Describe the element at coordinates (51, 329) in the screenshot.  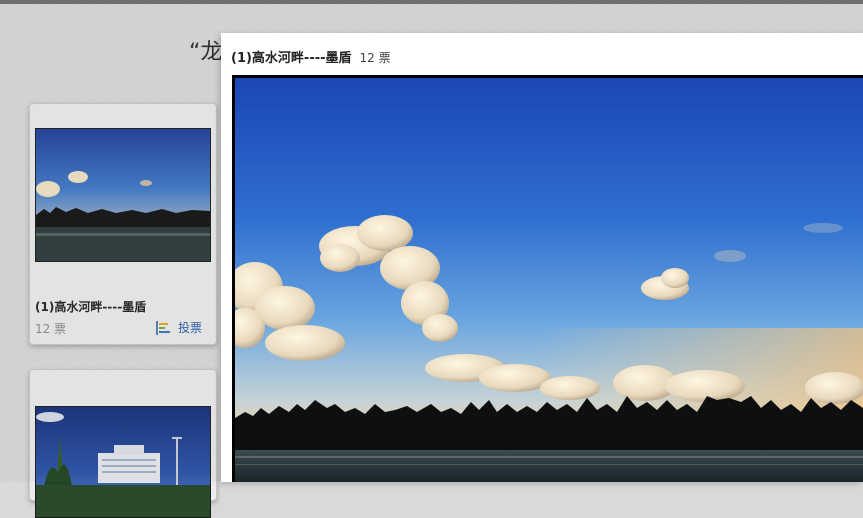
I see `vote-count: 12 票` at that location.